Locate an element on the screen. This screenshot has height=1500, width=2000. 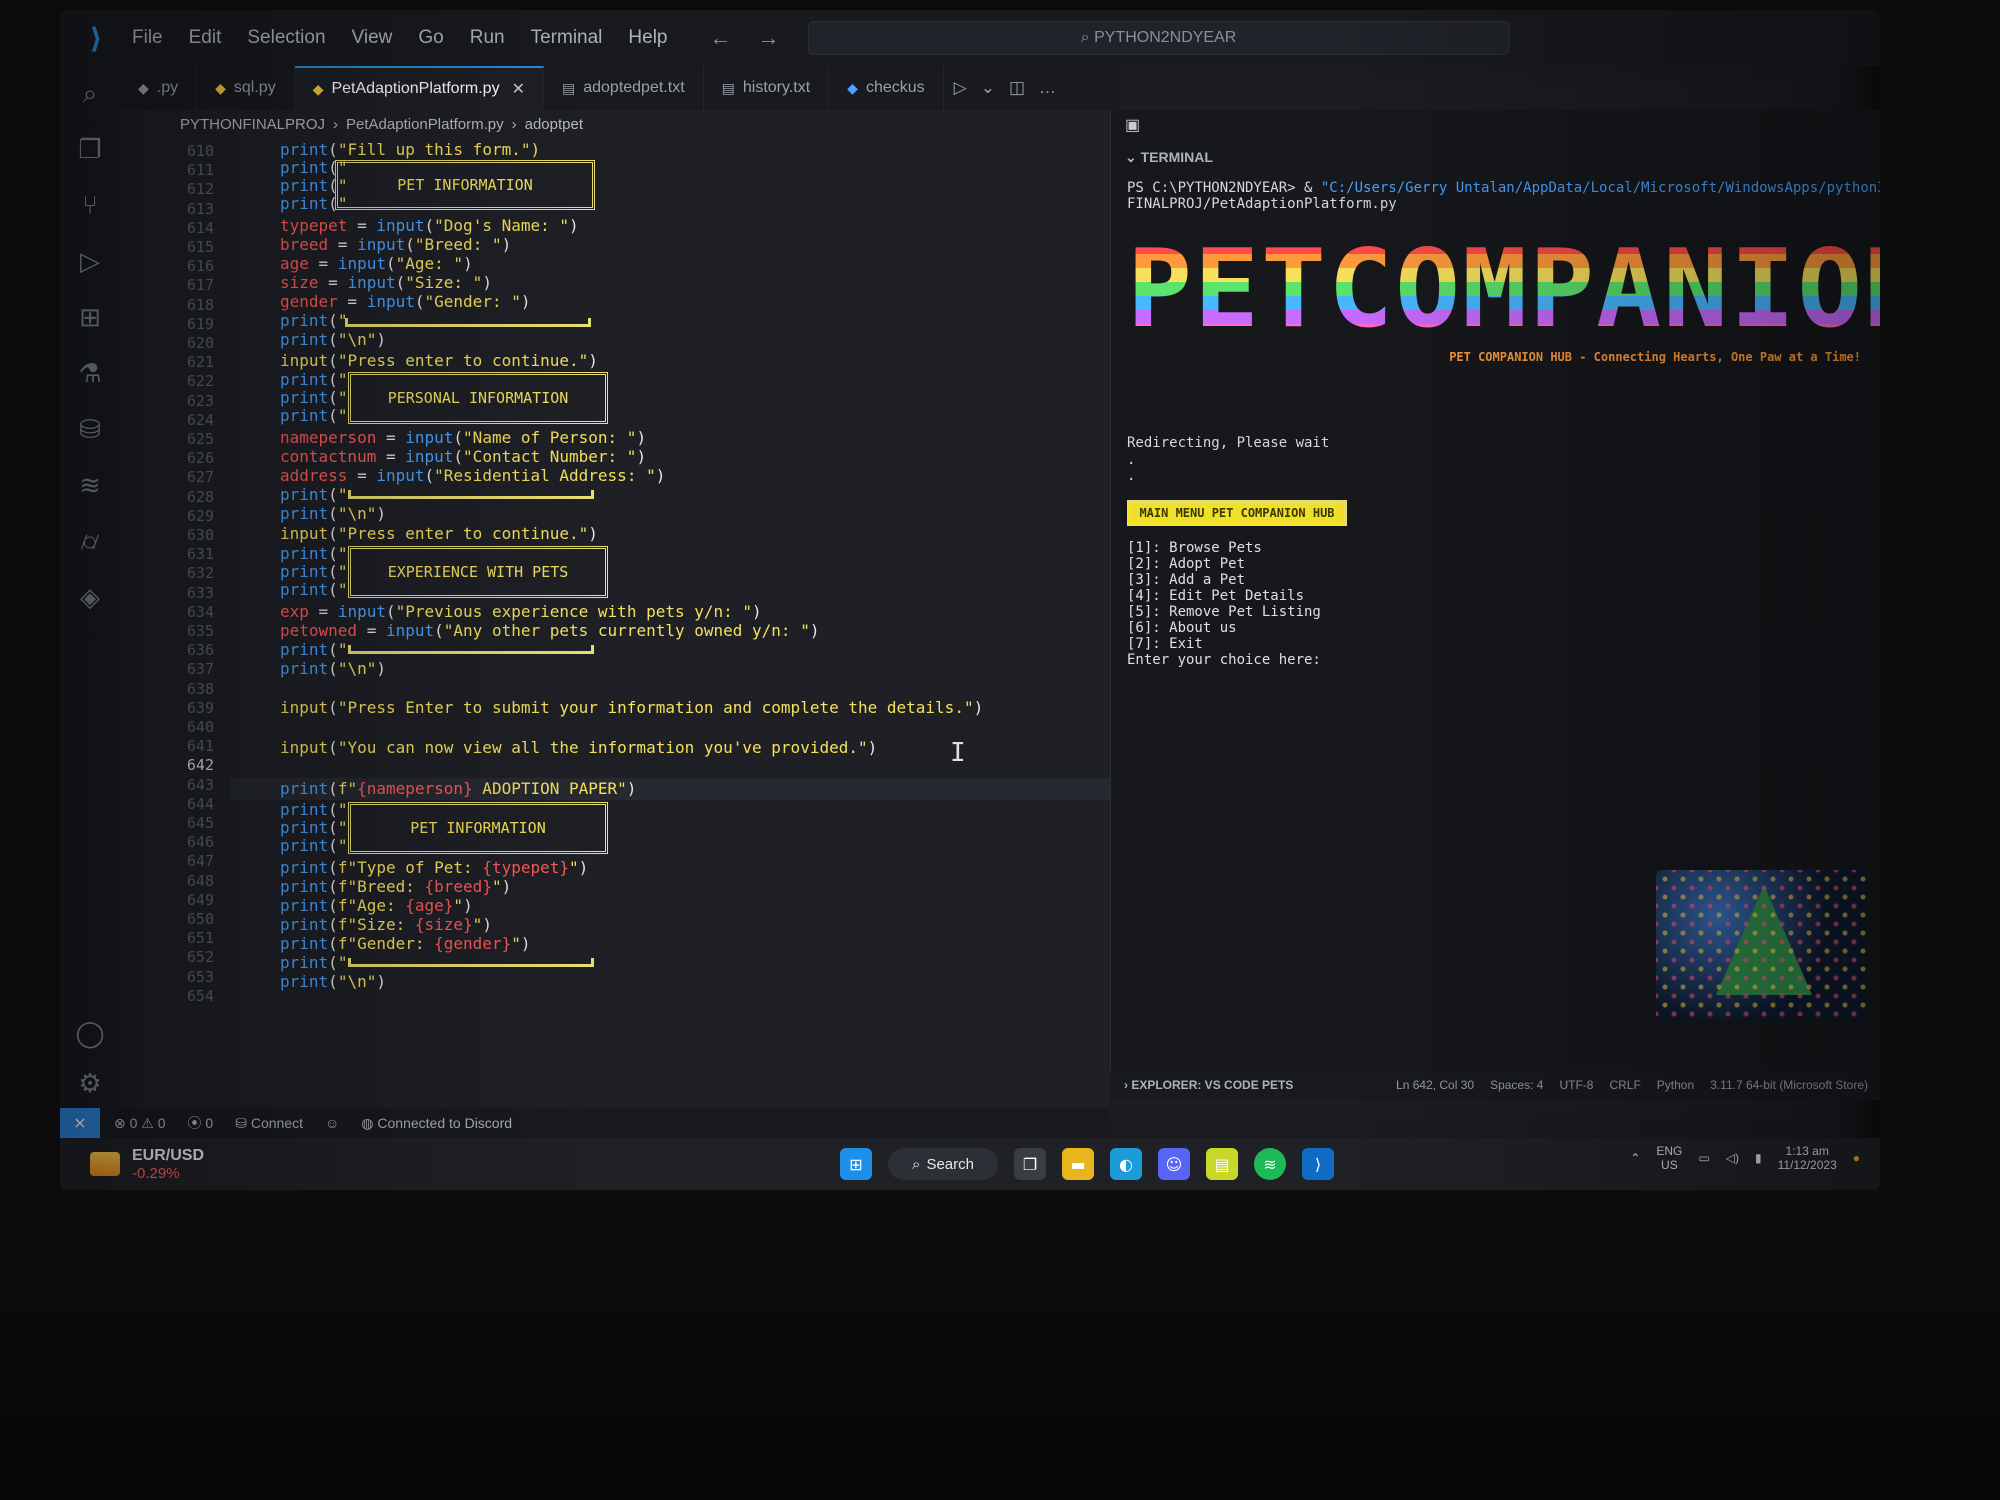
line-number: 644 is located at coordinates (200, 803).